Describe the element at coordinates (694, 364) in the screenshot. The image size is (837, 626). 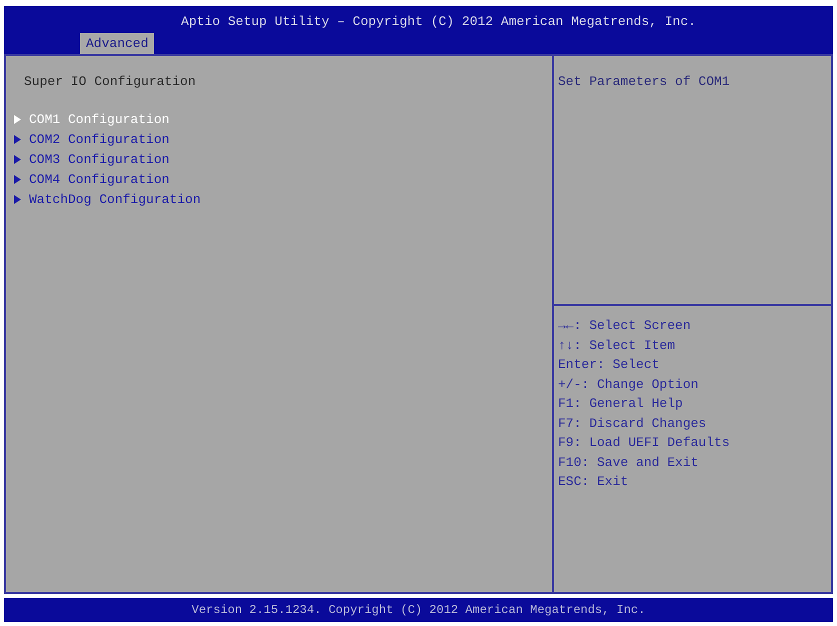
I see `key-legend: Enter: Select` at that location.